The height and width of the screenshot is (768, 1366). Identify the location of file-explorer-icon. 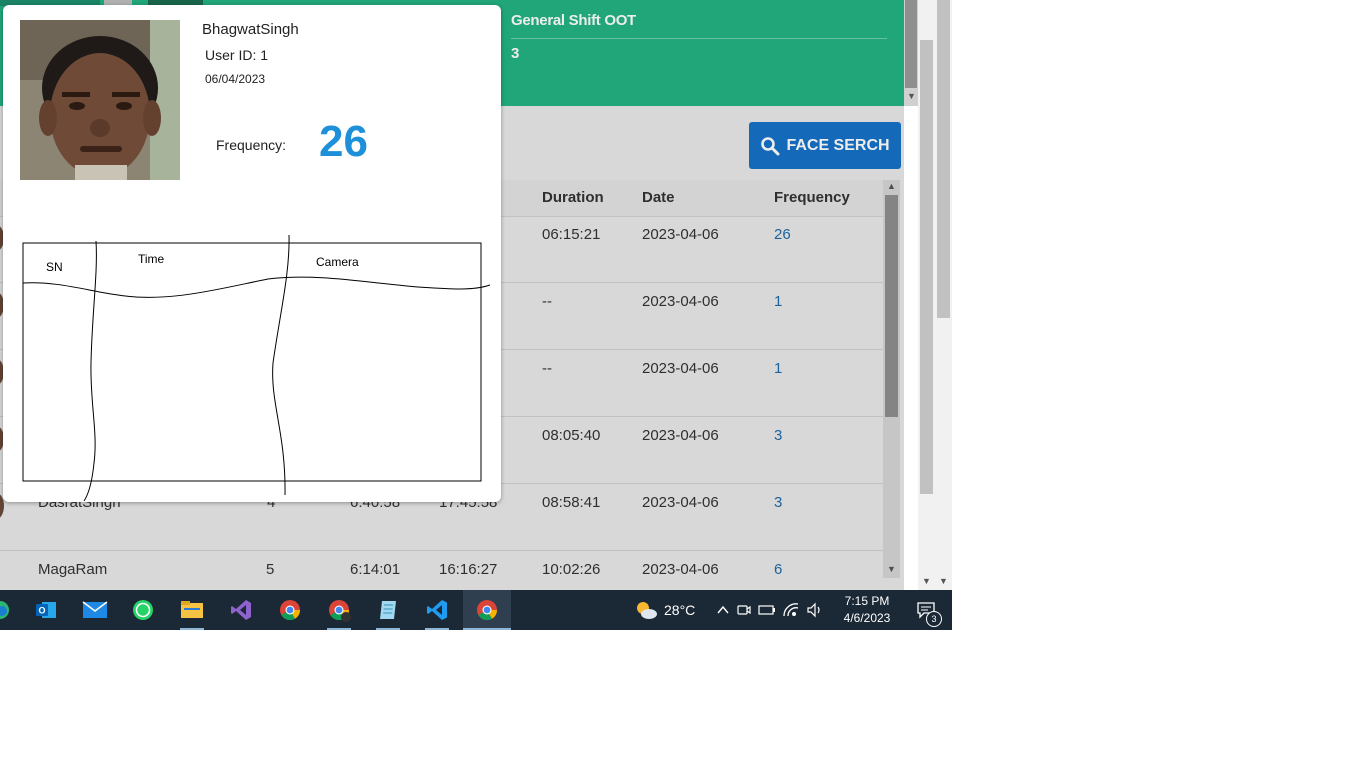
(192, 610).